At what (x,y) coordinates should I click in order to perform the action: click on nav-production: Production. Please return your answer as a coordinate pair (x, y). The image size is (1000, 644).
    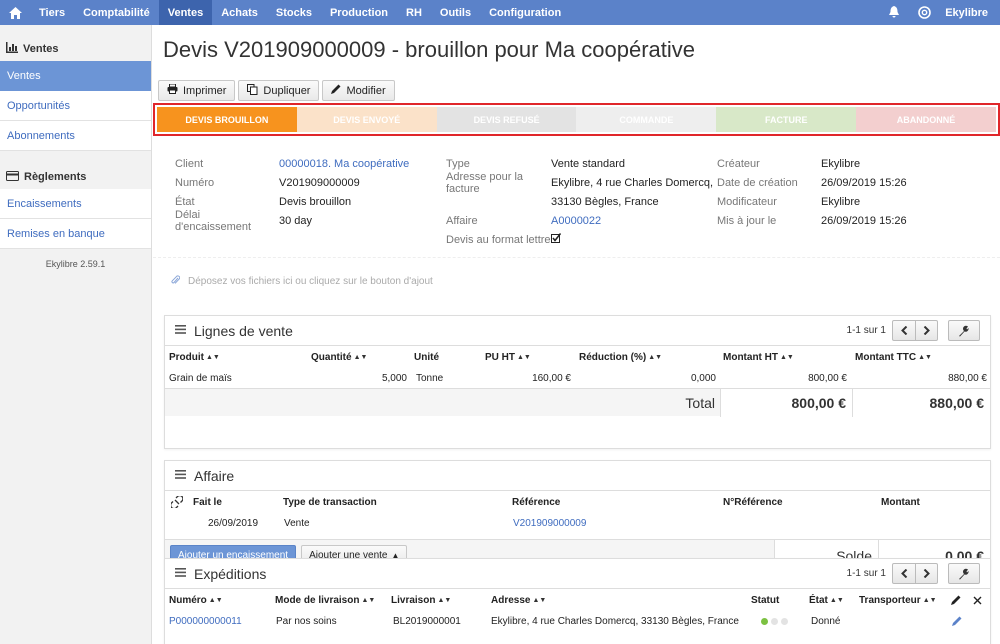
    Looking at the image, I should click on (359, 12).